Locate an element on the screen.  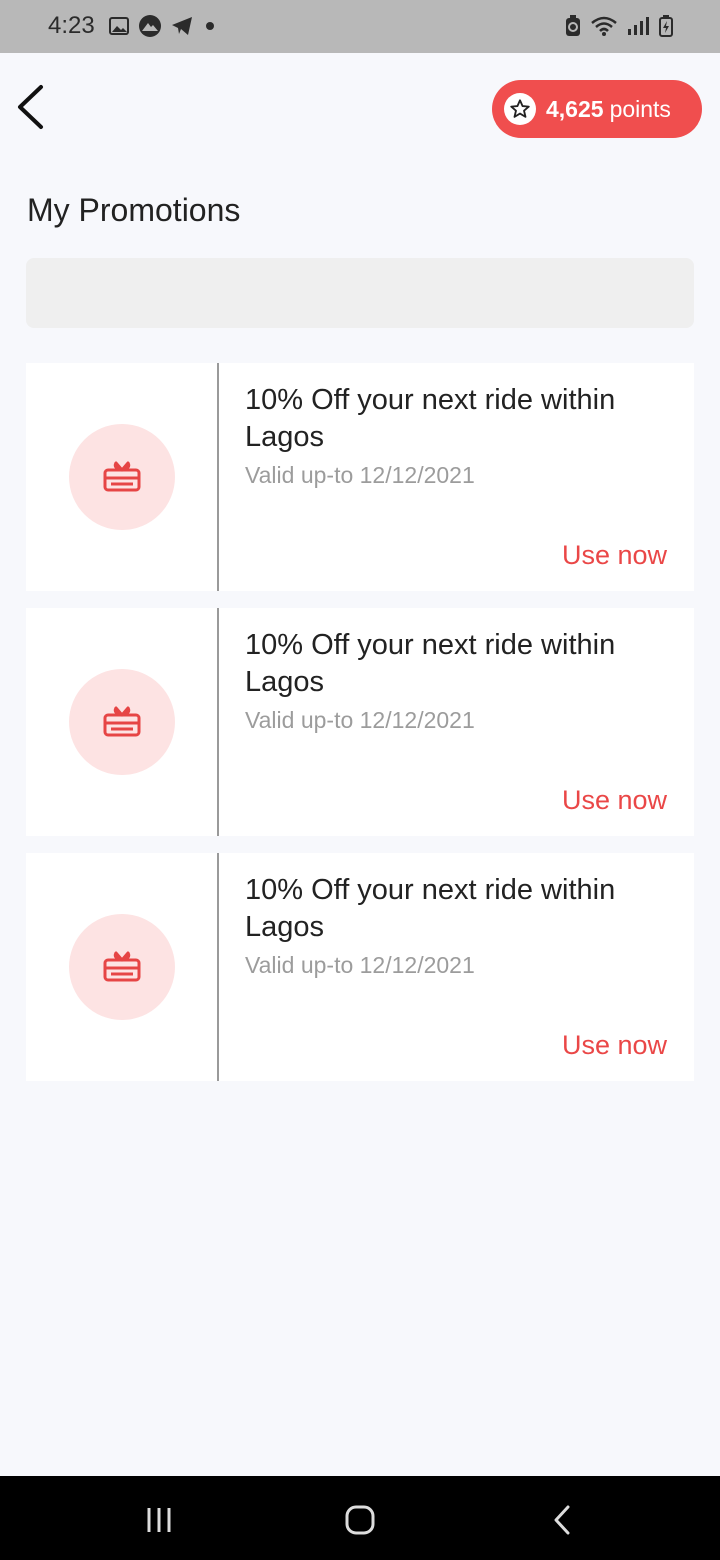
battery-icon is located at coordinates (666, 28).